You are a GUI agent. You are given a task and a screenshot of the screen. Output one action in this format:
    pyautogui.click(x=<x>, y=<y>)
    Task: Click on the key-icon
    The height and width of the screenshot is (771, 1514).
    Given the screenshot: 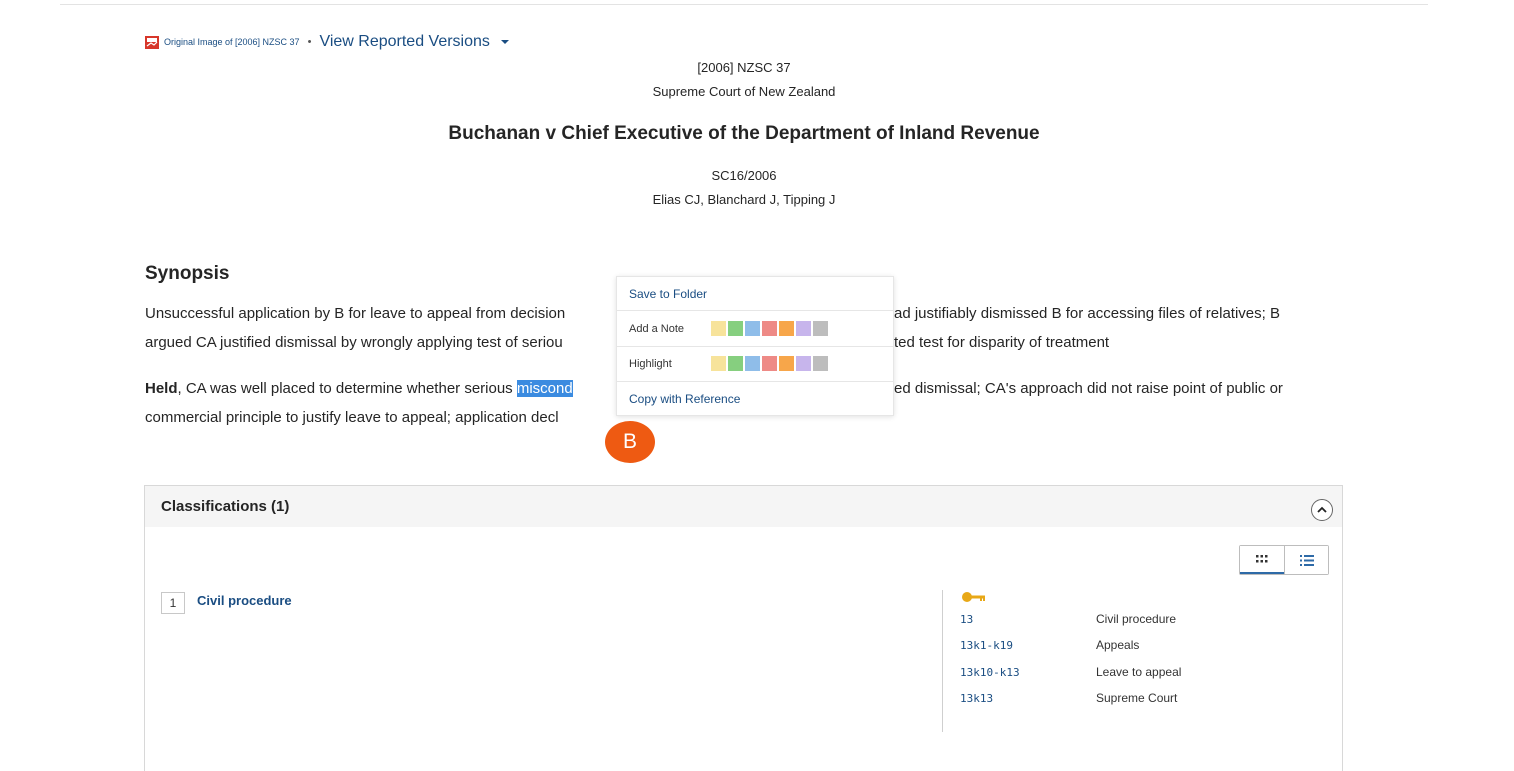 What is the action you would take?
    pyautogui.click(x=974, y=599)
    